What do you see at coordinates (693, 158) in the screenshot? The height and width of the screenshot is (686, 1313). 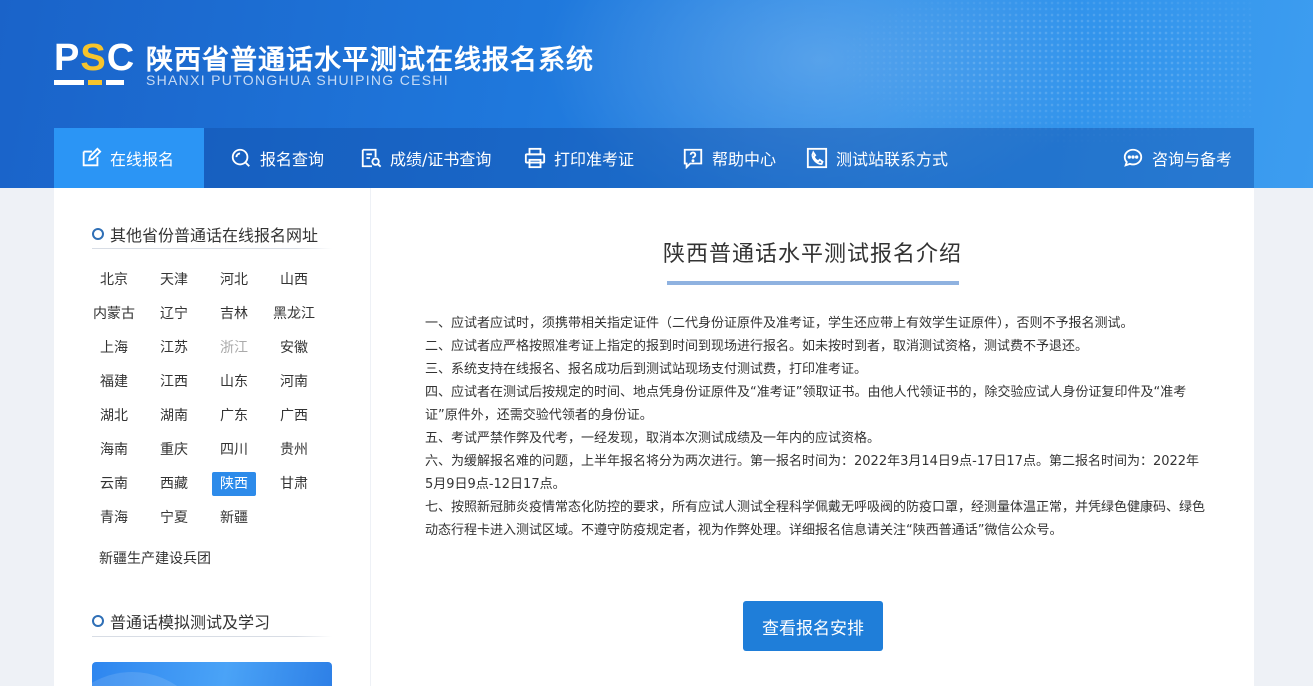 I see `help-icon` at bounding box center [693, 158].